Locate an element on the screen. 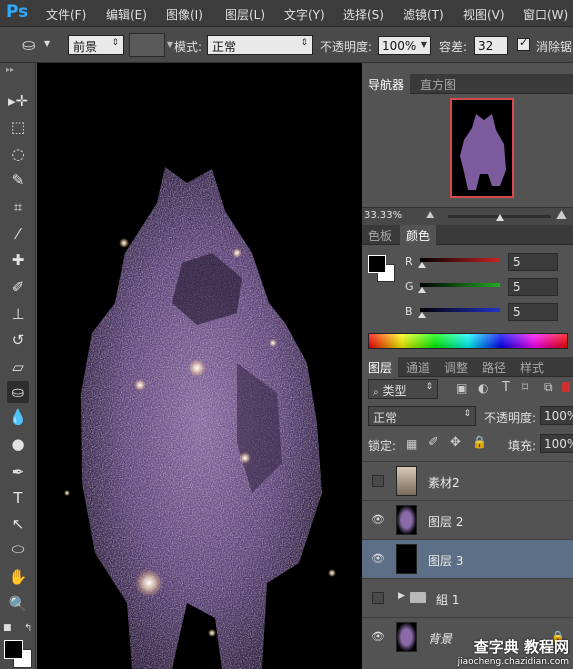 This screenshot has width=573, height=669. zoom-out-icon: ⛰ is located at coordinates (430, 215).